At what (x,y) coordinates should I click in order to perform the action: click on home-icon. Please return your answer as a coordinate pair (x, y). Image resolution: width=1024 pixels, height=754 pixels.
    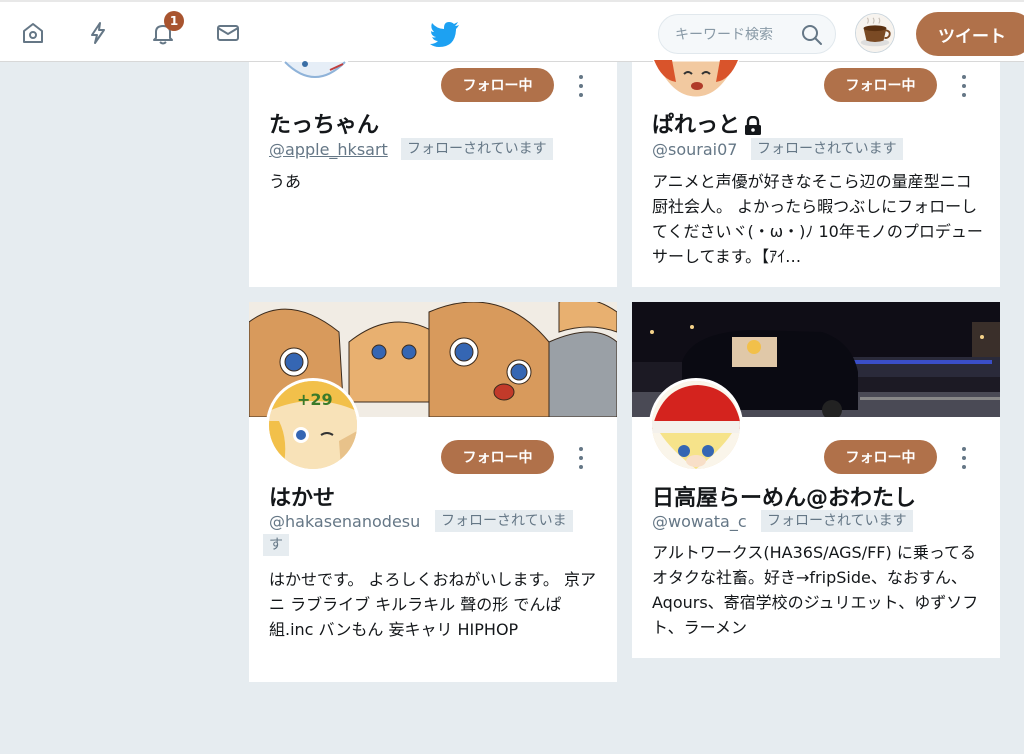
    Looking at the image, I should click on (33, 33).